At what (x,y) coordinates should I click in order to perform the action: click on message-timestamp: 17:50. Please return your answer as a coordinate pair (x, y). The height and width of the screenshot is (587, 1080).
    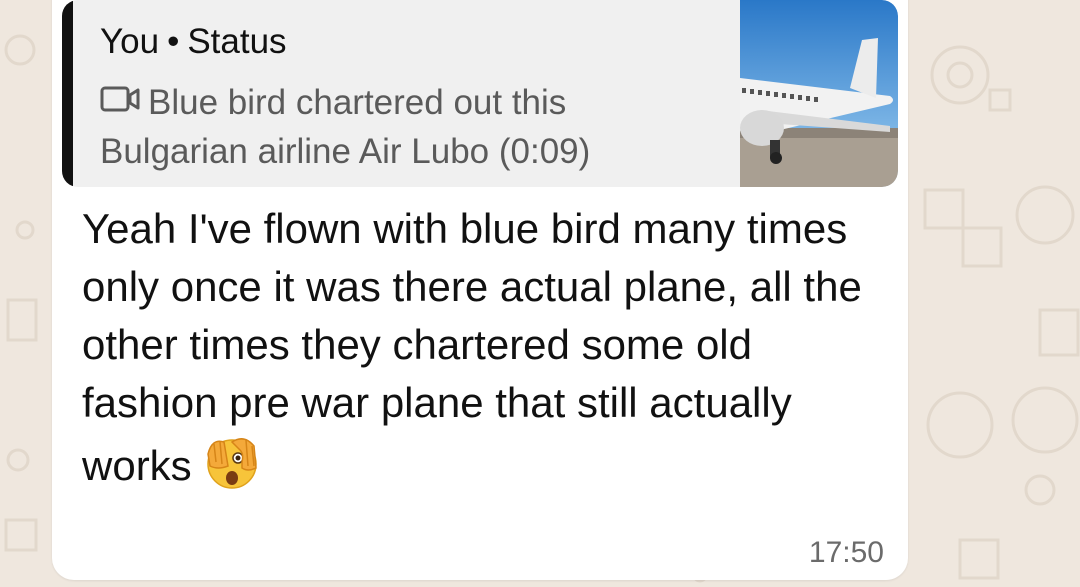
    Looking at the image, I should click on (846, 552).